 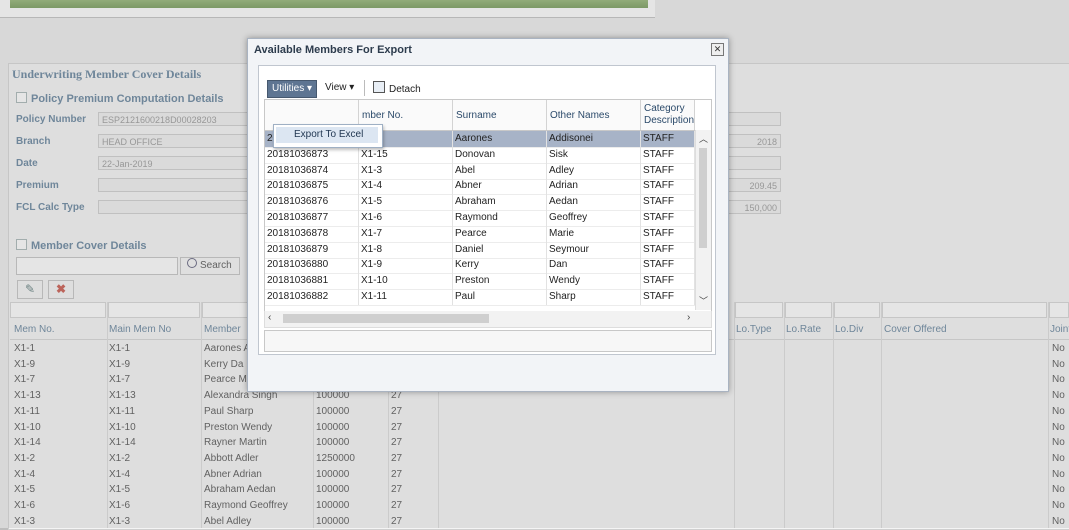 What do you see at coordinates (500, 281) in the screenshot?
I see `grid-cell: Preston` at bounding box center [500, 281].